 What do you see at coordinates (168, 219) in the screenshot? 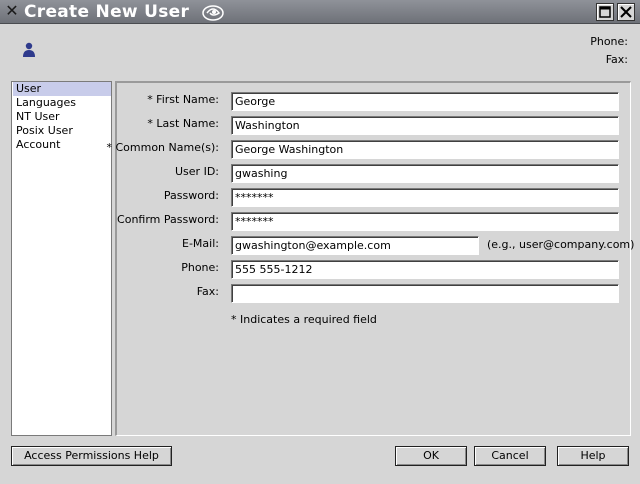
I see `confirm-password-label: Confirm Password:` at bounding box center [168, 219].